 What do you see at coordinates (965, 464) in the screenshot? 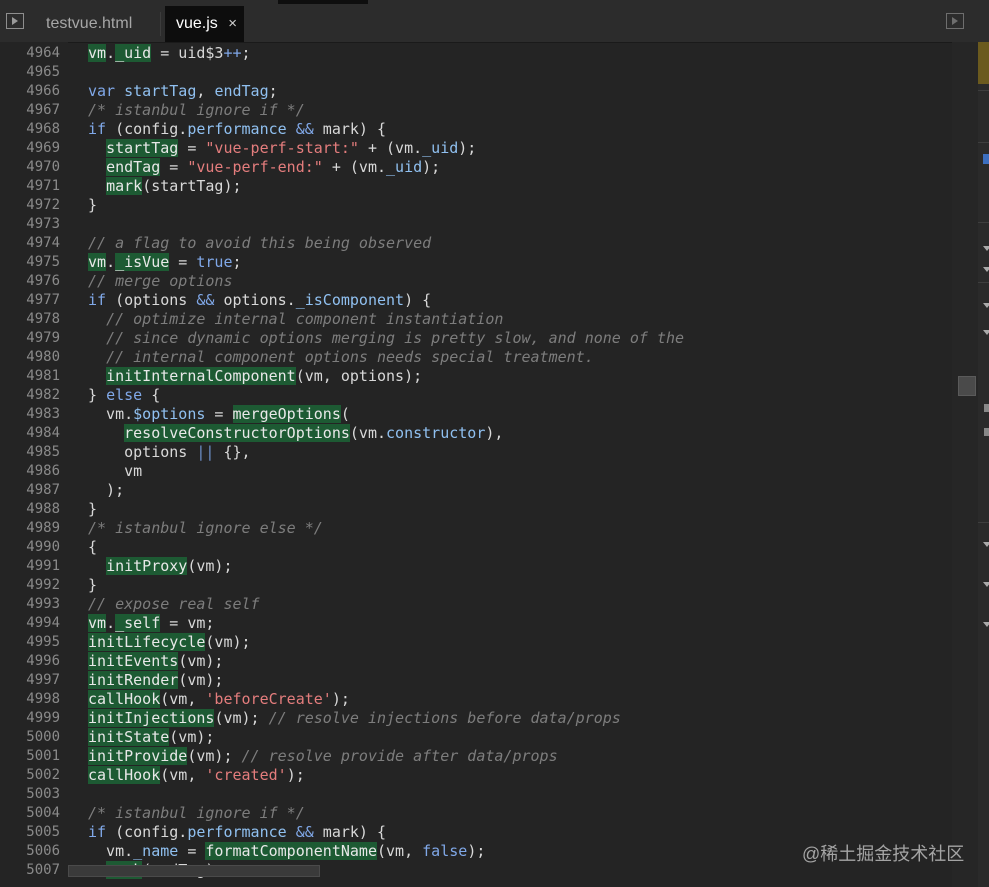
I see `vertical-scrollbar` at bounding box center [965, 464].